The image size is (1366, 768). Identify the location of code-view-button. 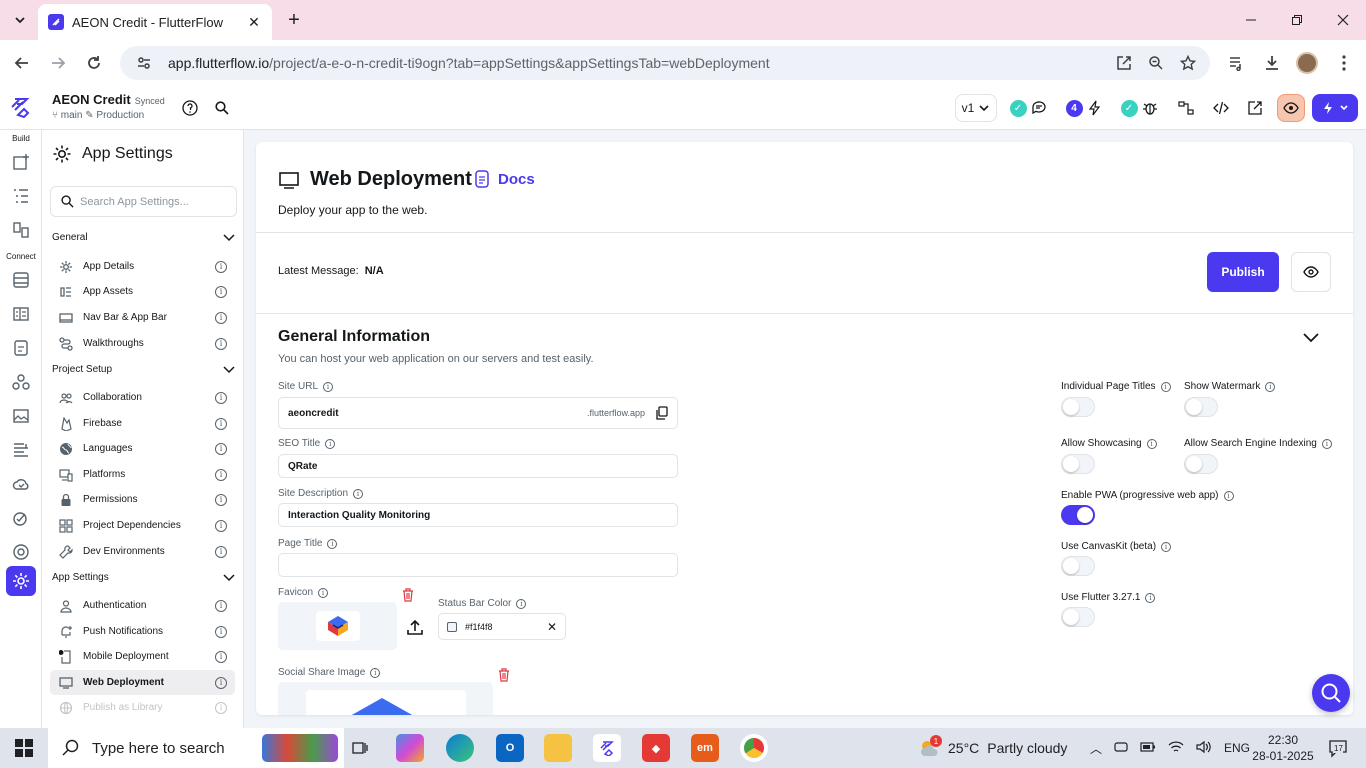
(1221, 108).